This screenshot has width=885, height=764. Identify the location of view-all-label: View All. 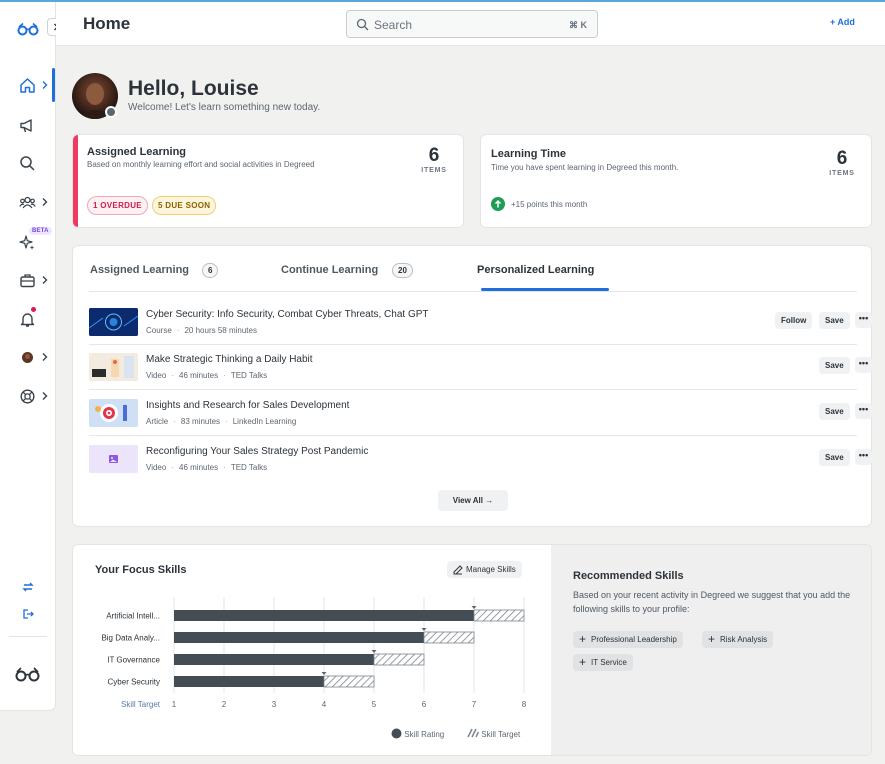
(467, 500).